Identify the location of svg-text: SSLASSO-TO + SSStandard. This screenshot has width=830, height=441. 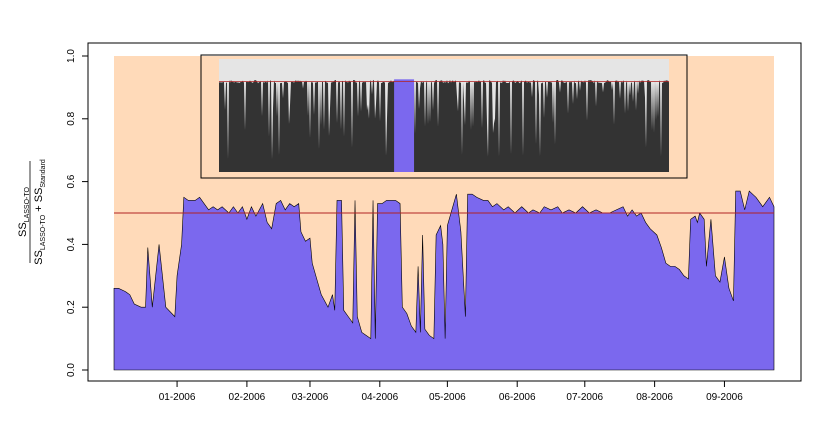
(40, 212).